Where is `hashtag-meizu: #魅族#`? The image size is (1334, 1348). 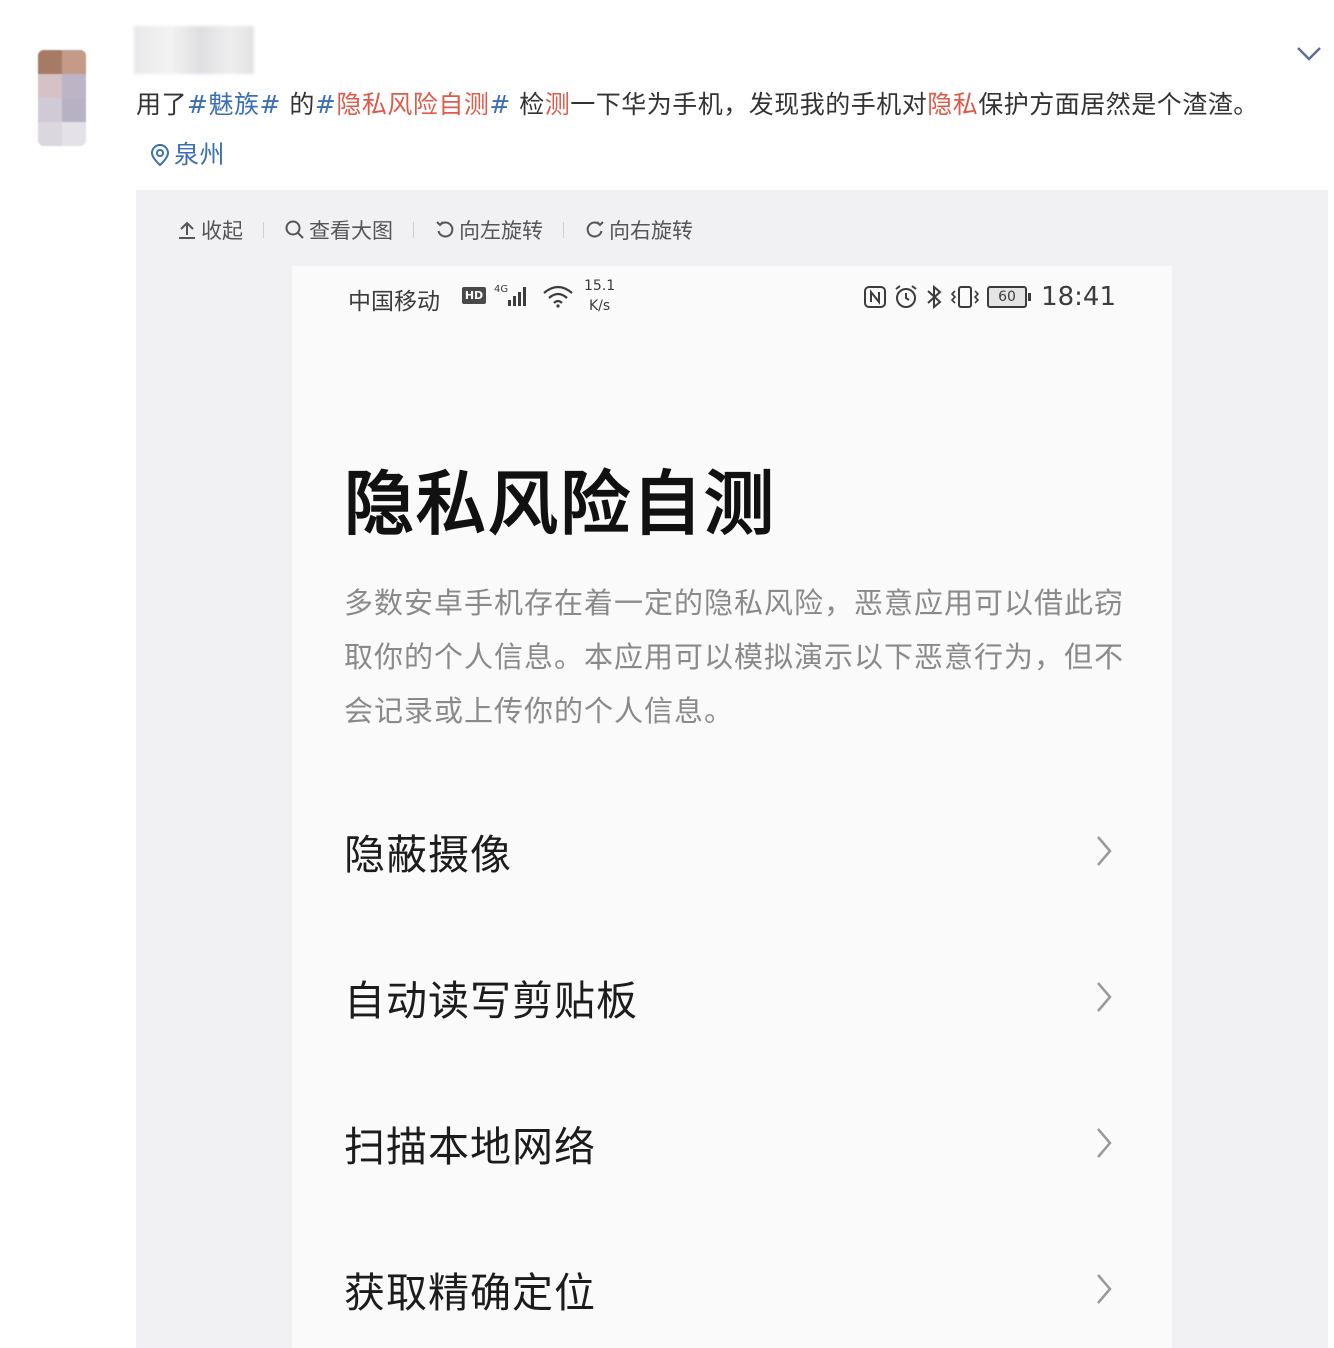 hashtag-meizu: #魅族# is located at coordinates (234, 104).